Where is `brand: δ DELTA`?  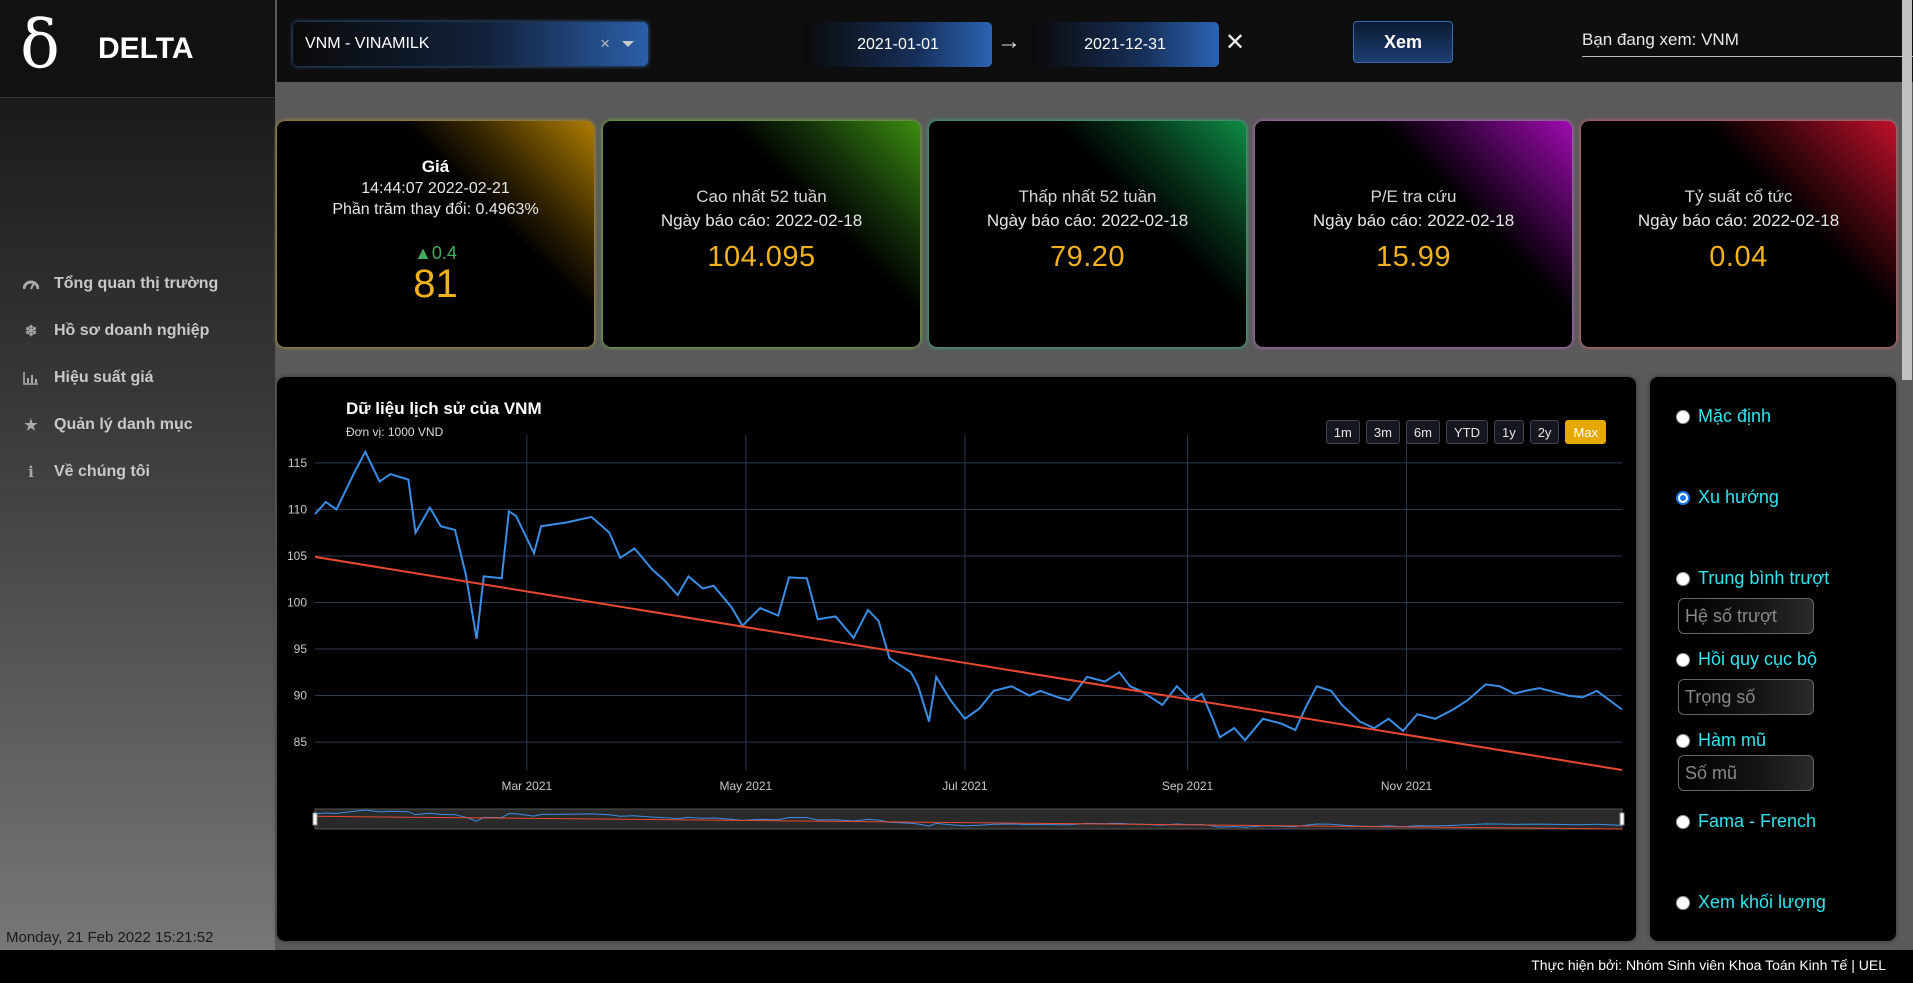 brand: δ DELTA is located at coordinates (137, 49).